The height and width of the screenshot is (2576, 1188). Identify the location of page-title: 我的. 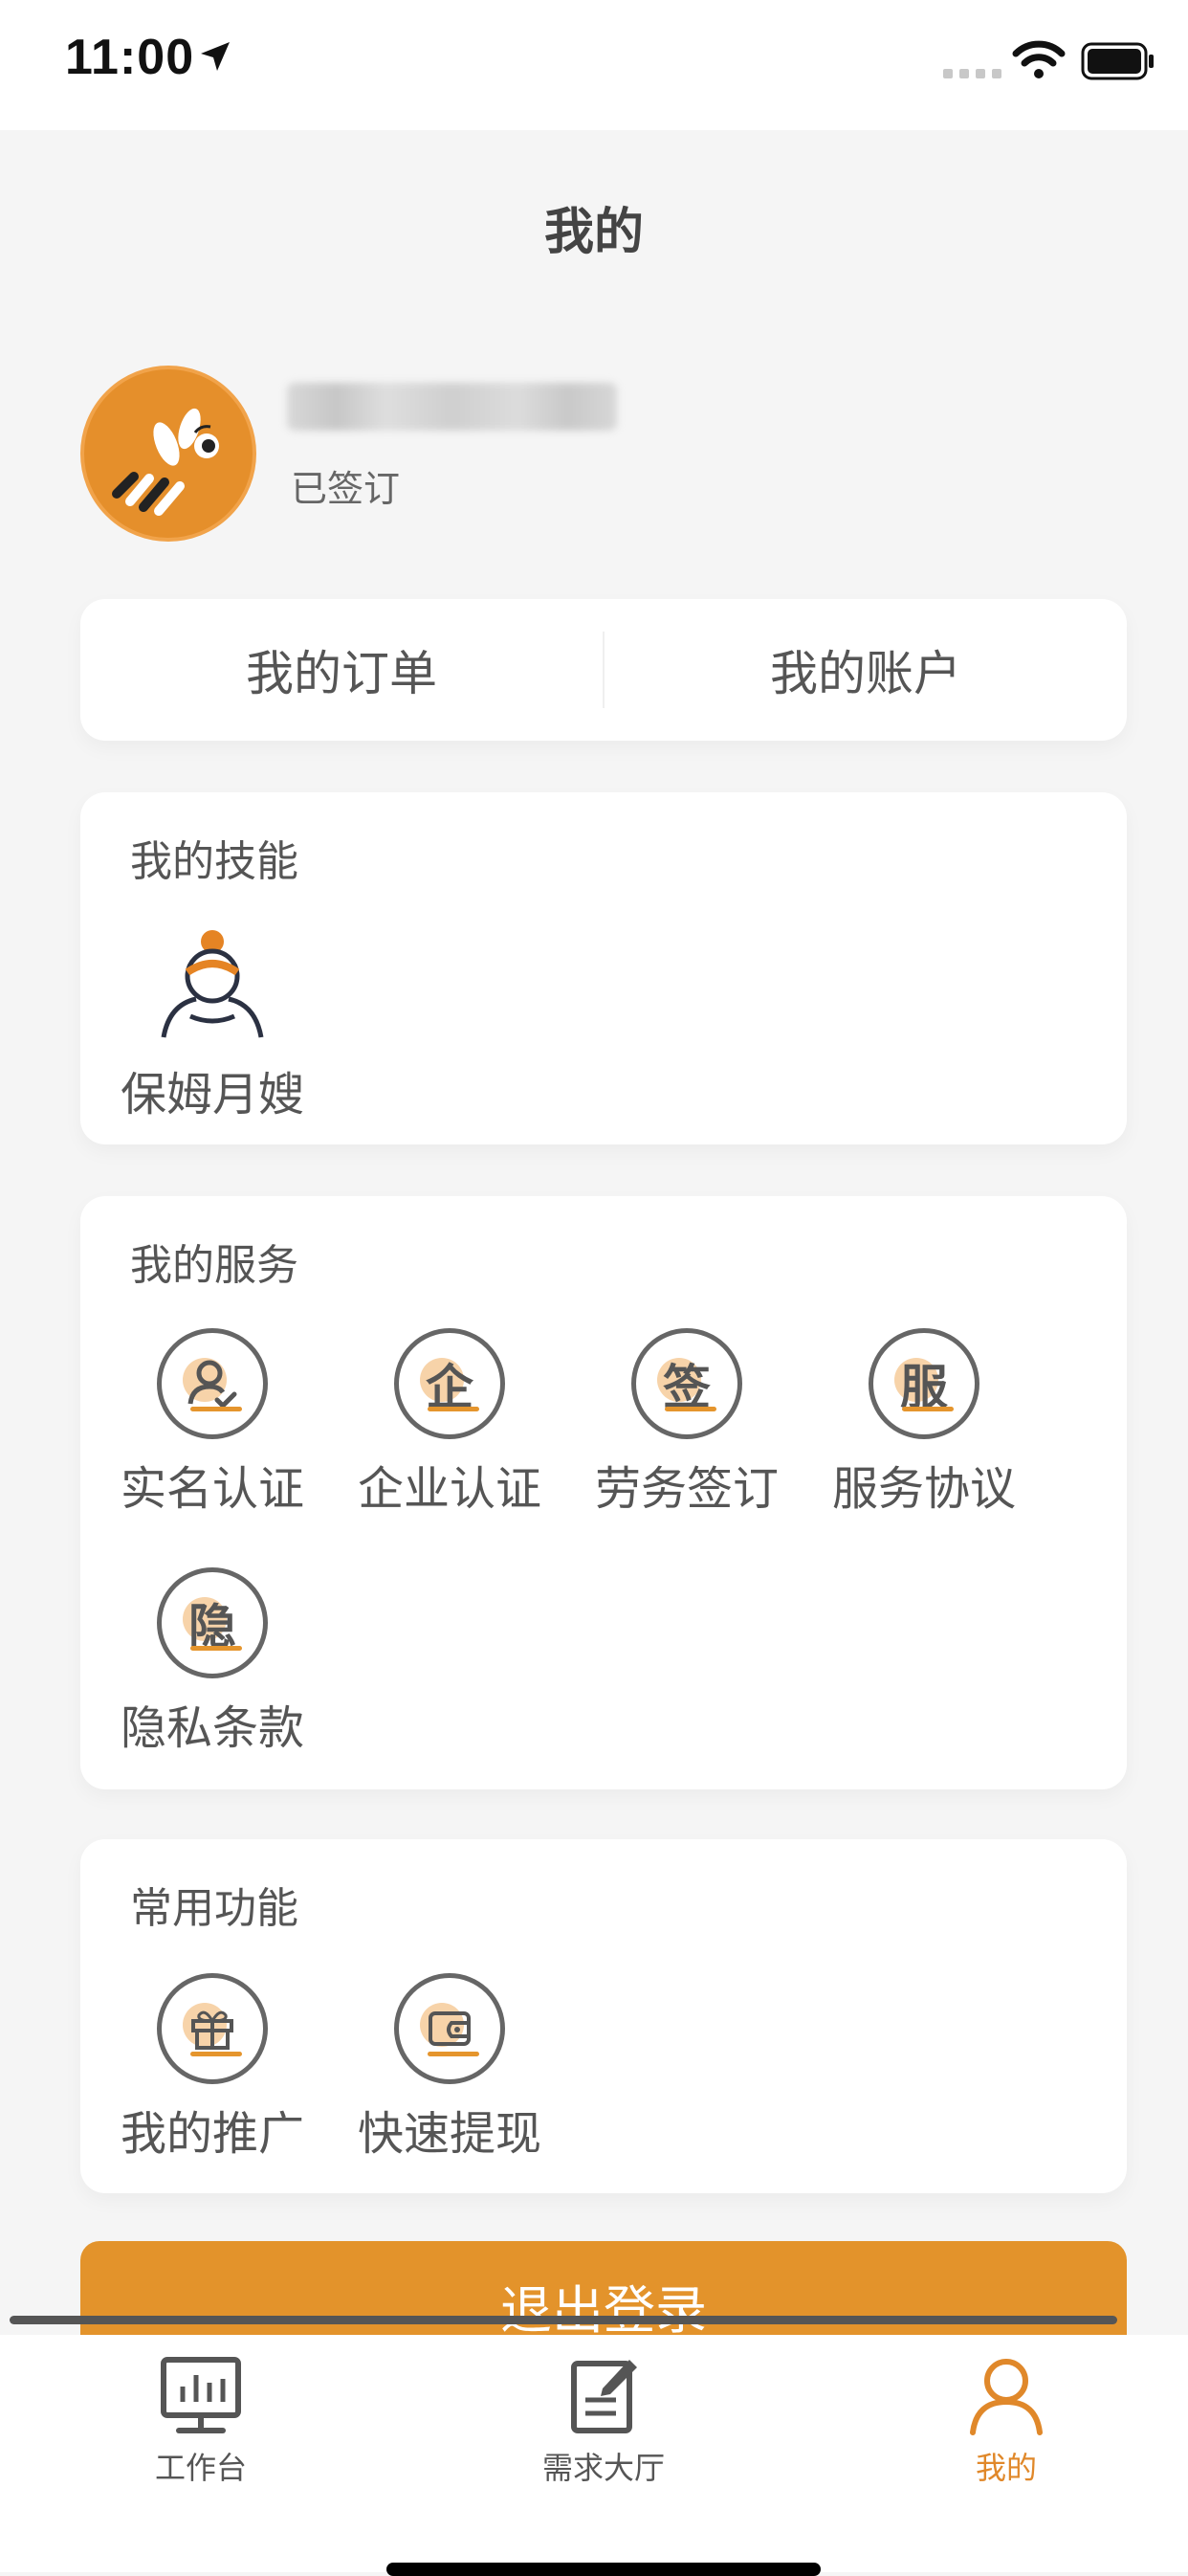
(593, 232).